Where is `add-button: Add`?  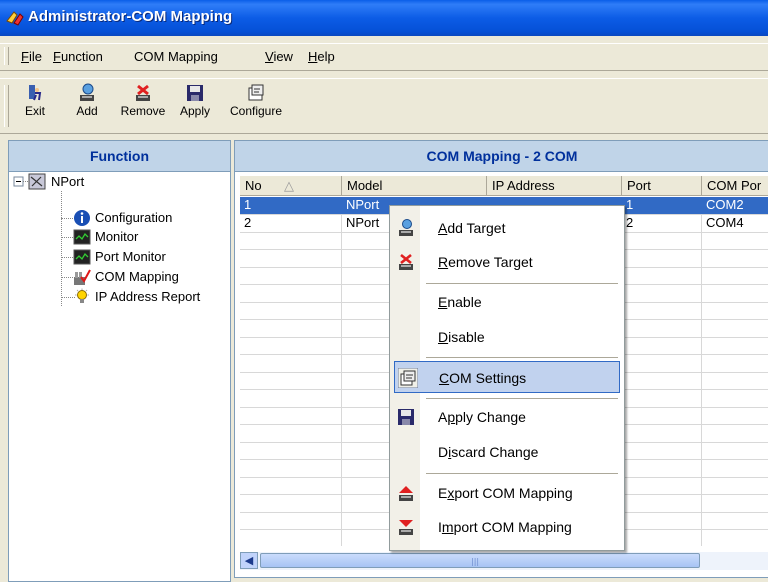 add-button: Add is located at coordinates (87, 106).